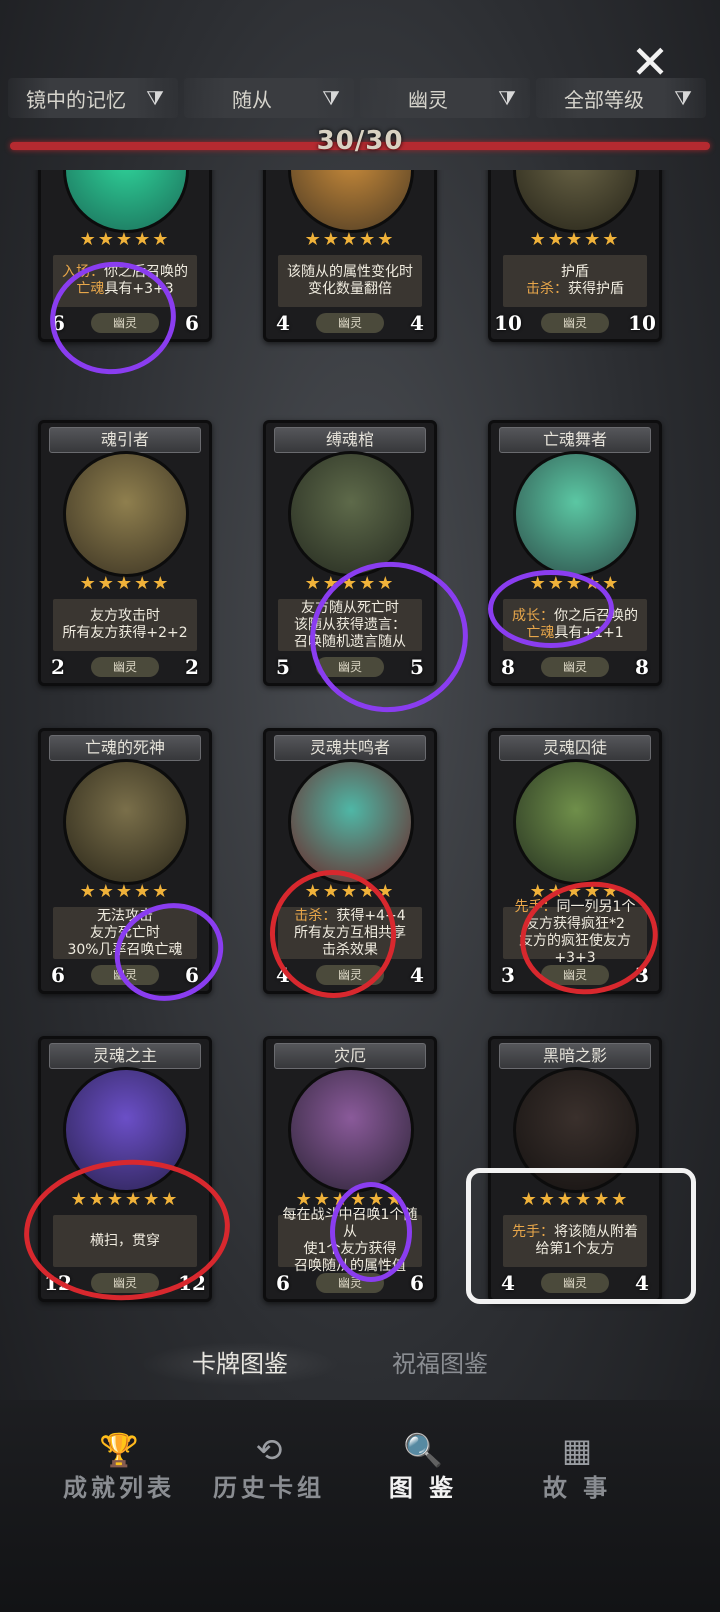  I want to click on card: 魂引者 ★★★★★ 友方攻击时 所有友方获得+2+2 2 幽灵 2, so click(125, 553).